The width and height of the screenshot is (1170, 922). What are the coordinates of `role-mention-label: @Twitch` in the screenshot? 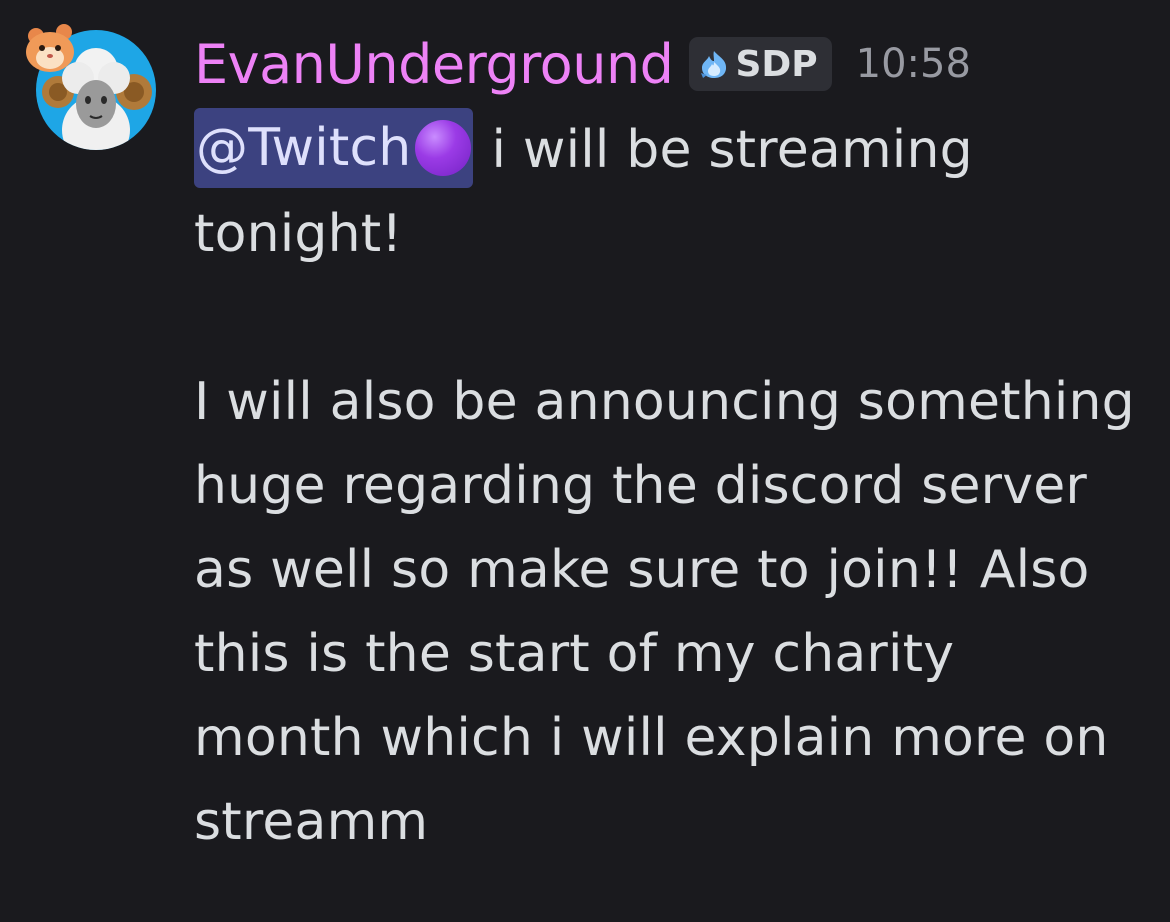 It's located at (304, 148).